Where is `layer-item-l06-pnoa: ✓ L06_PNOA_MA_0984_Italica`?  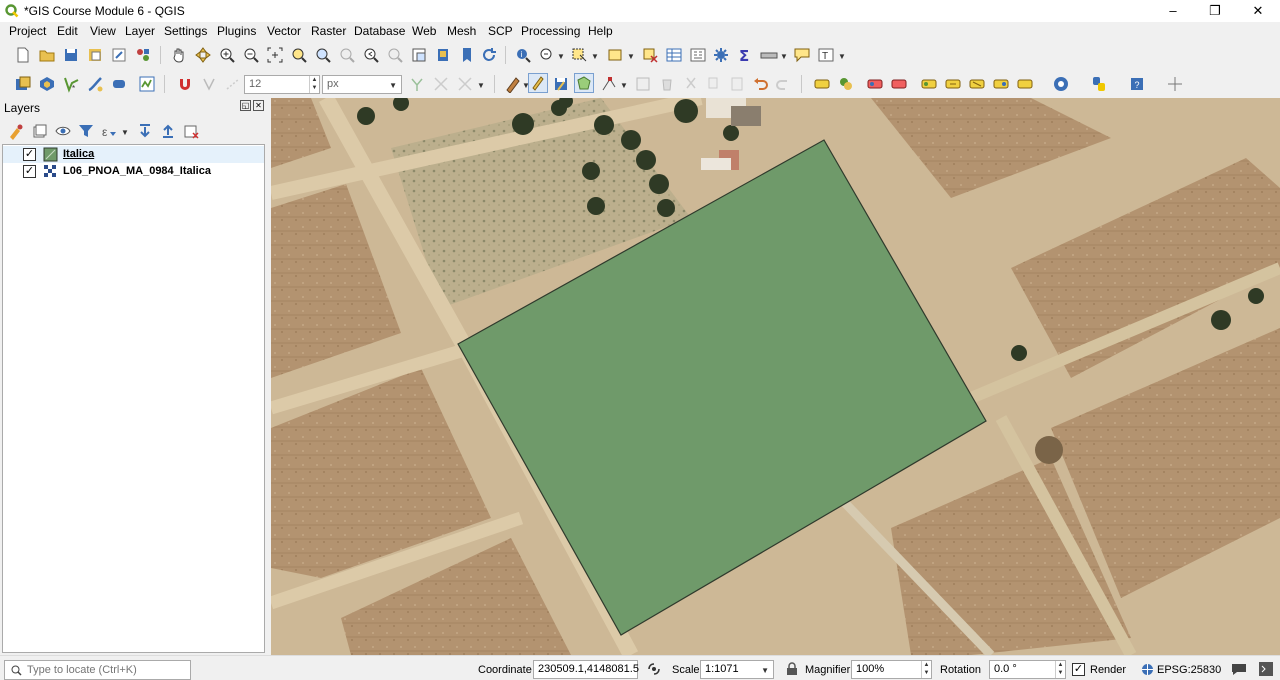
layer-item-l06-pnoa: ✓ L06_PNOA_MA_0984_Italica is located at coordinates (133, 171).